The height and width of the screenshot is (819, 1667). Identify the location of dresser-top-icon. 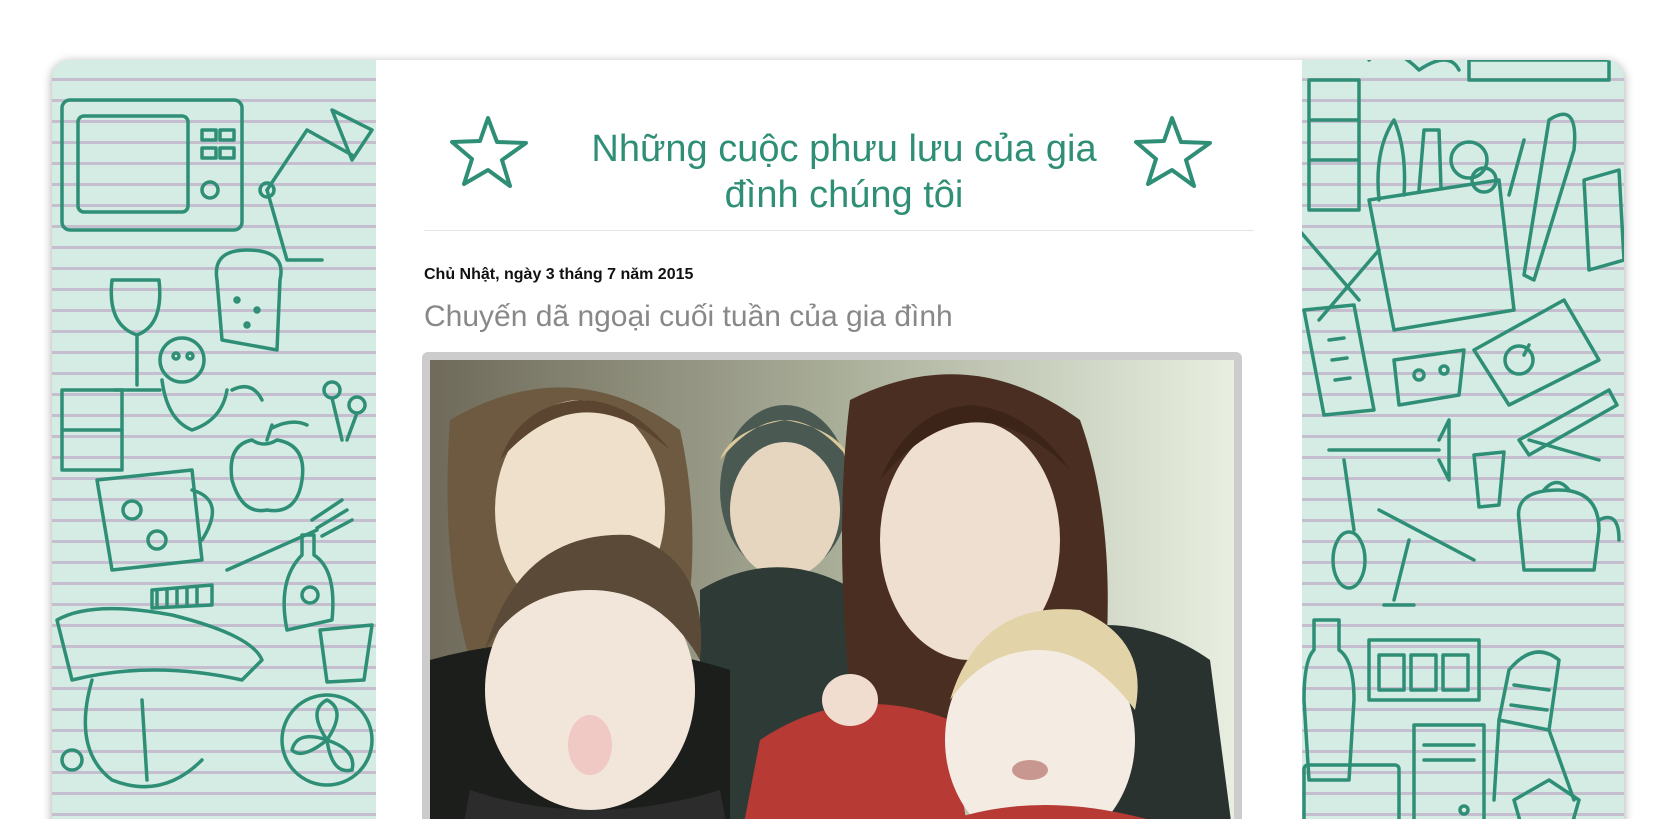
(1334, 145).